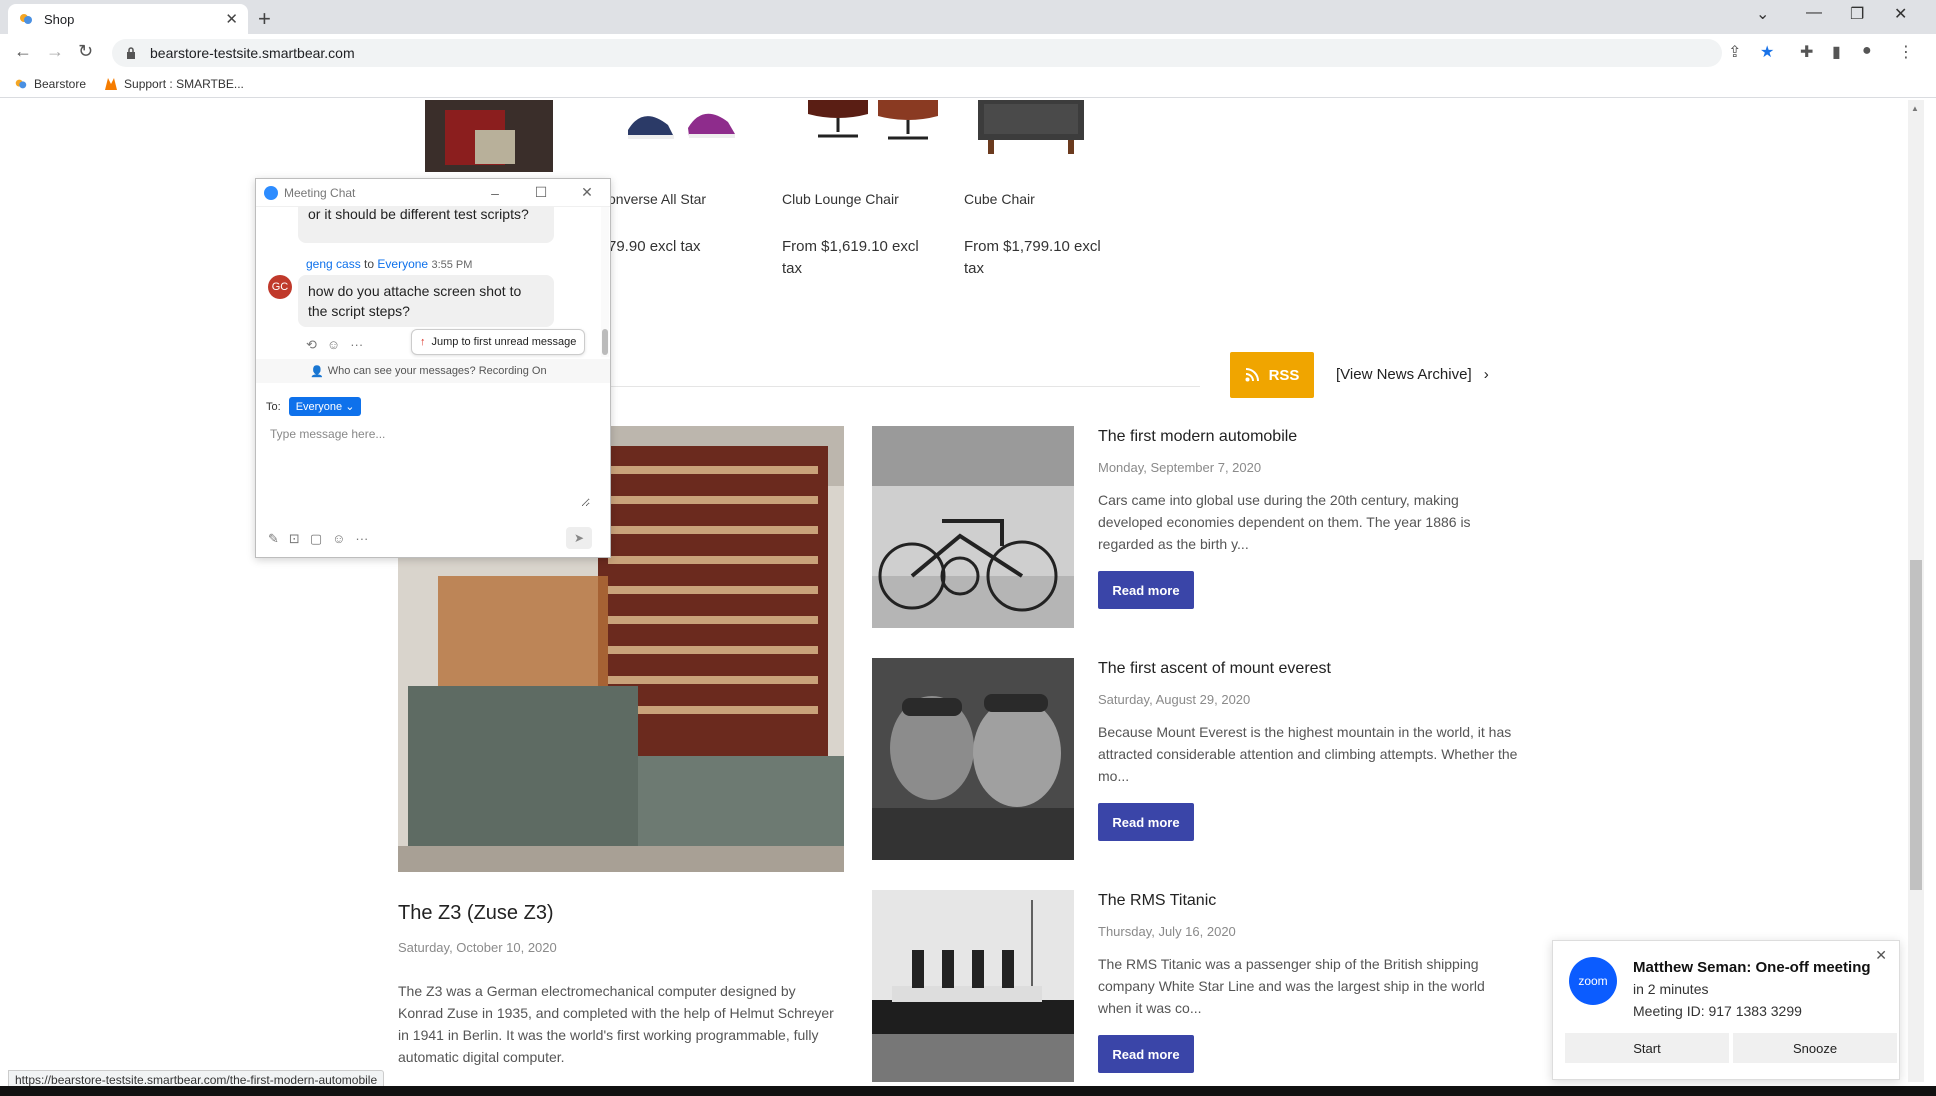 Image resolution: width=1936 pixels, height=1096 pixels. What do you see at coordinates (350, 407) in the screenshot?
I see `chevron-down-icon: ⌄` at bounding box center [350, 407].